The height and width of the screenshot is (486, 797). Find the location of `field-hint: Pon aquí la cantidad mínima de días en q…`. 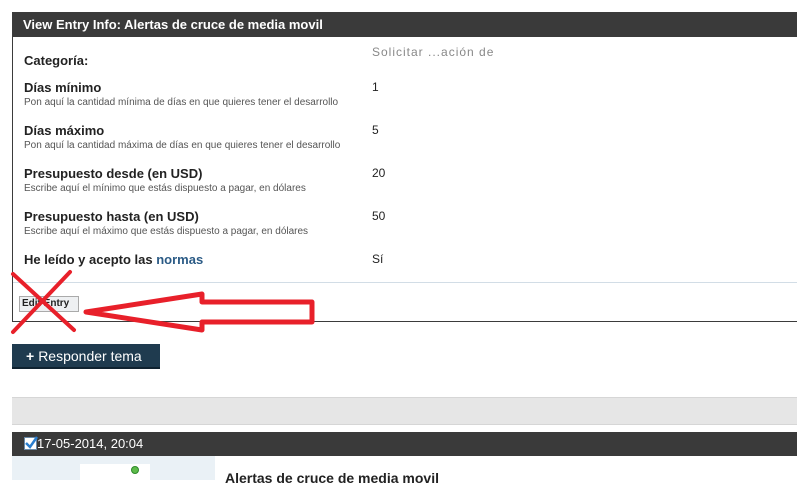

field-hint: Pon aquí la cantidad mínima de días en q… is located at coordinates (181, 102).